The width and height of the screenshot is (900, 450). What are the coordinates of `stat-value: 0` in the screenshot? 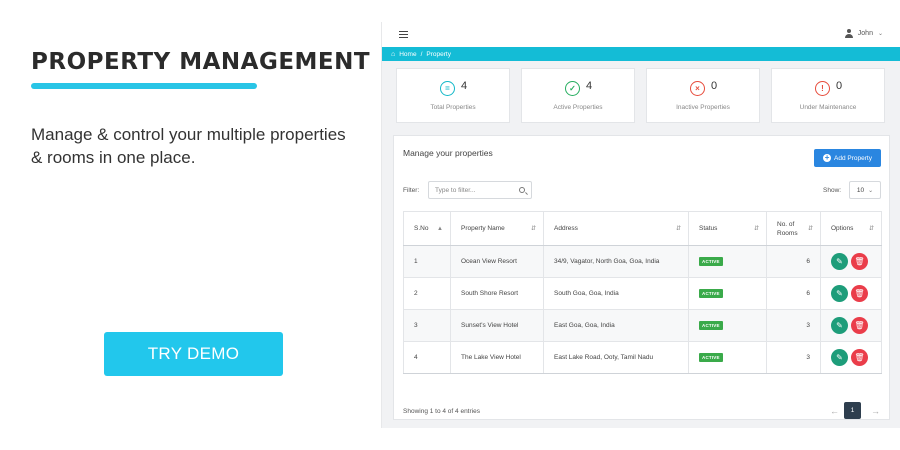 It's located at (714, 86).